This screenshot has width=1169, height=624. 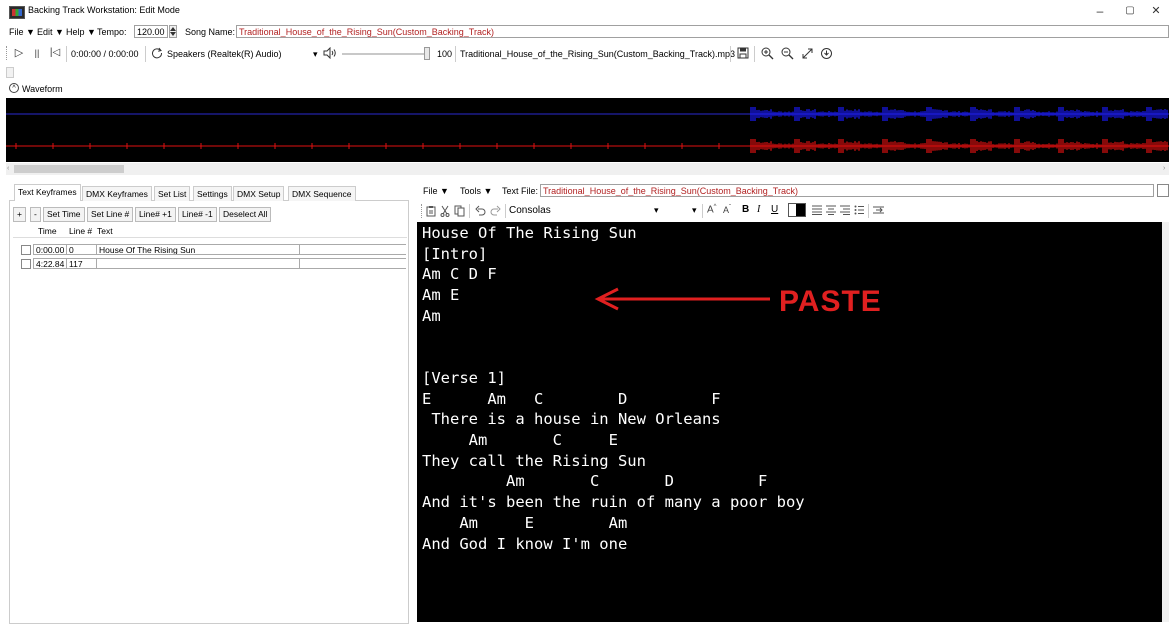 I want to click on menu-file: File ▼, so click(x=22, y=32).